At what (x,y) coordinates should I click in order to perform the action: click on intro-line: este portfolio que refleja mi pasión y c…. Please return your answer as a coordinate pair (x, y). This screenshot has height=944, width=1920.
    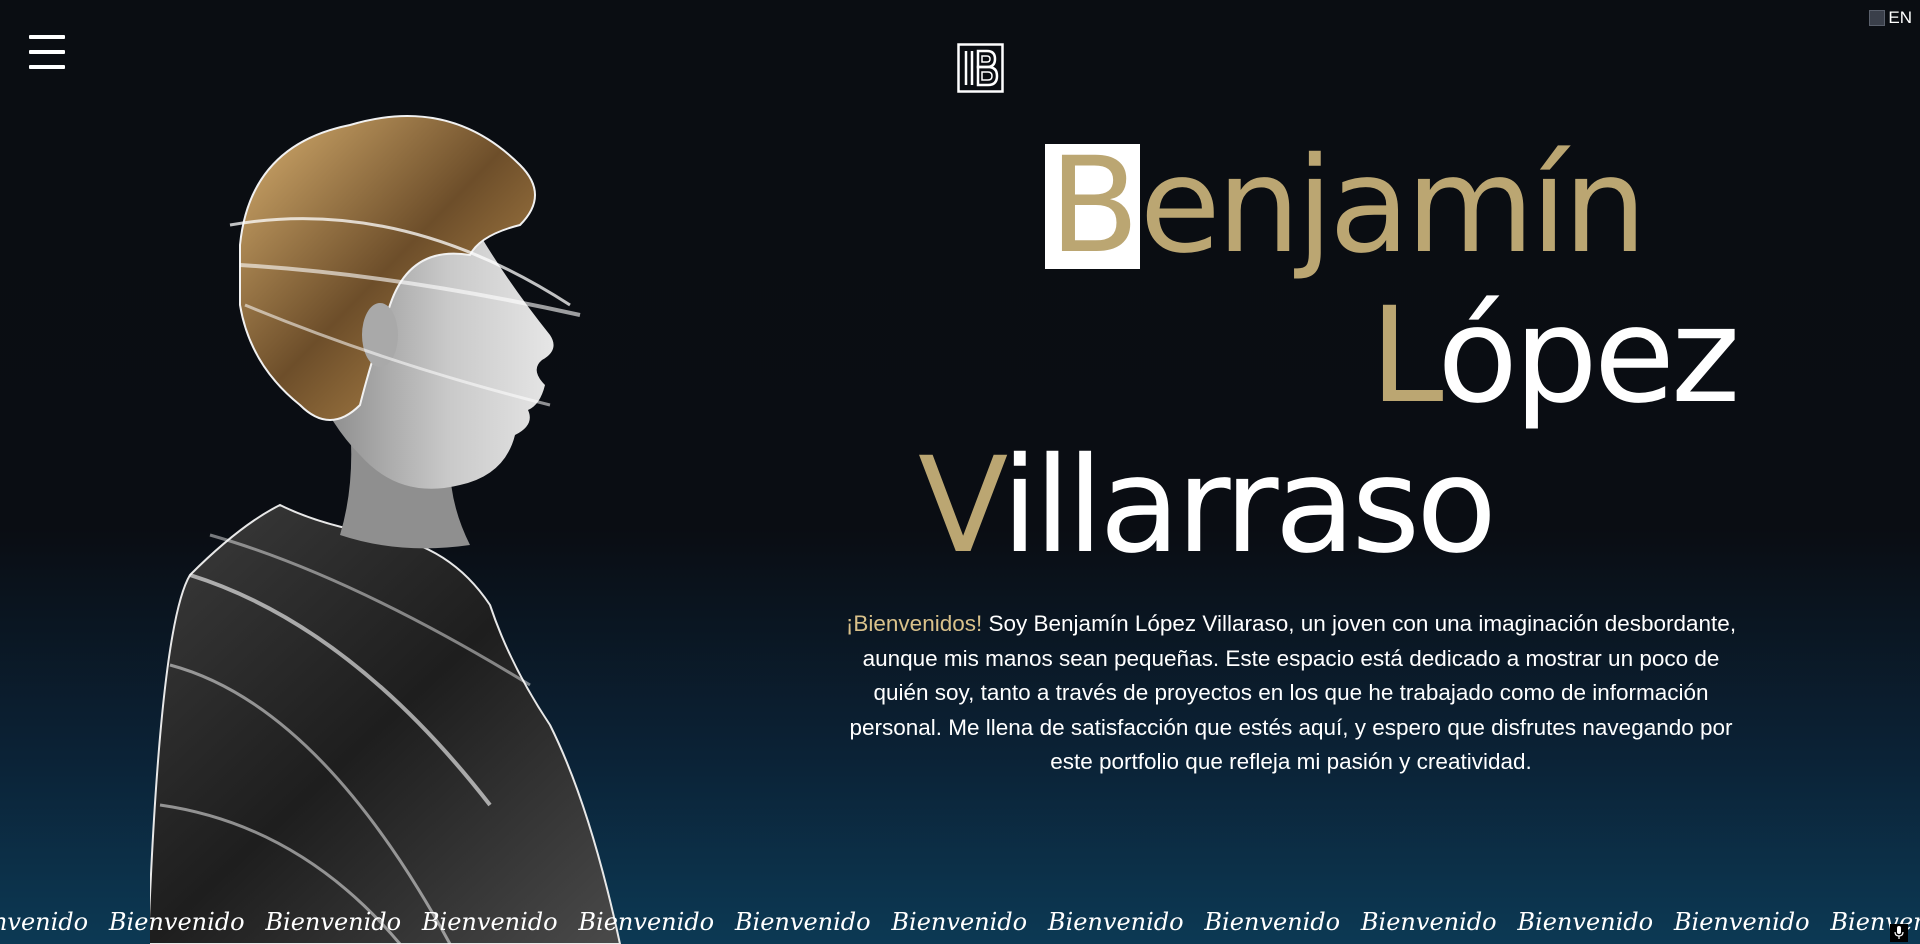
    Looking at the image, I should click on (1291, 761).